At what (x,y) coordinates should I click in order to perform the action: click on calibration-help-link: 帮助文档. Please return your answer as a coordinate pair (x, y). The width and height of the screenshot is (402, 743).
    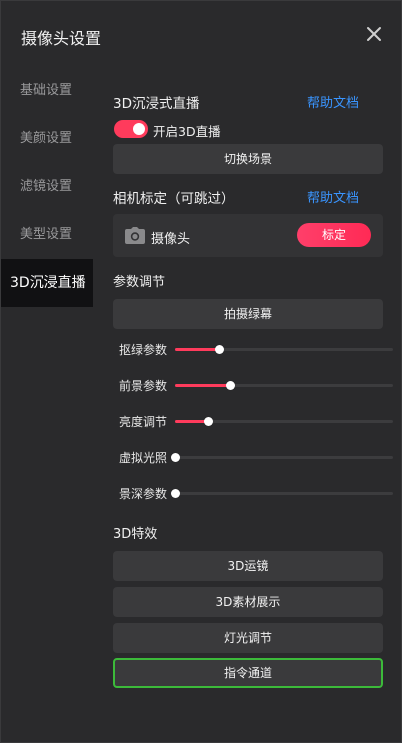
    Looking at the image, I should click on (333, 196).